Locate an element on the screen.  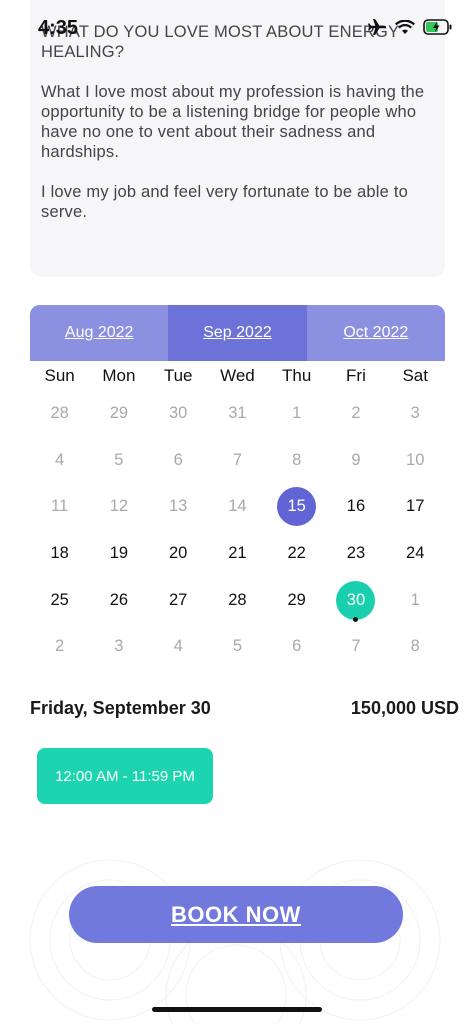
calendar-day: 9 is located at coordinates (355, 460).